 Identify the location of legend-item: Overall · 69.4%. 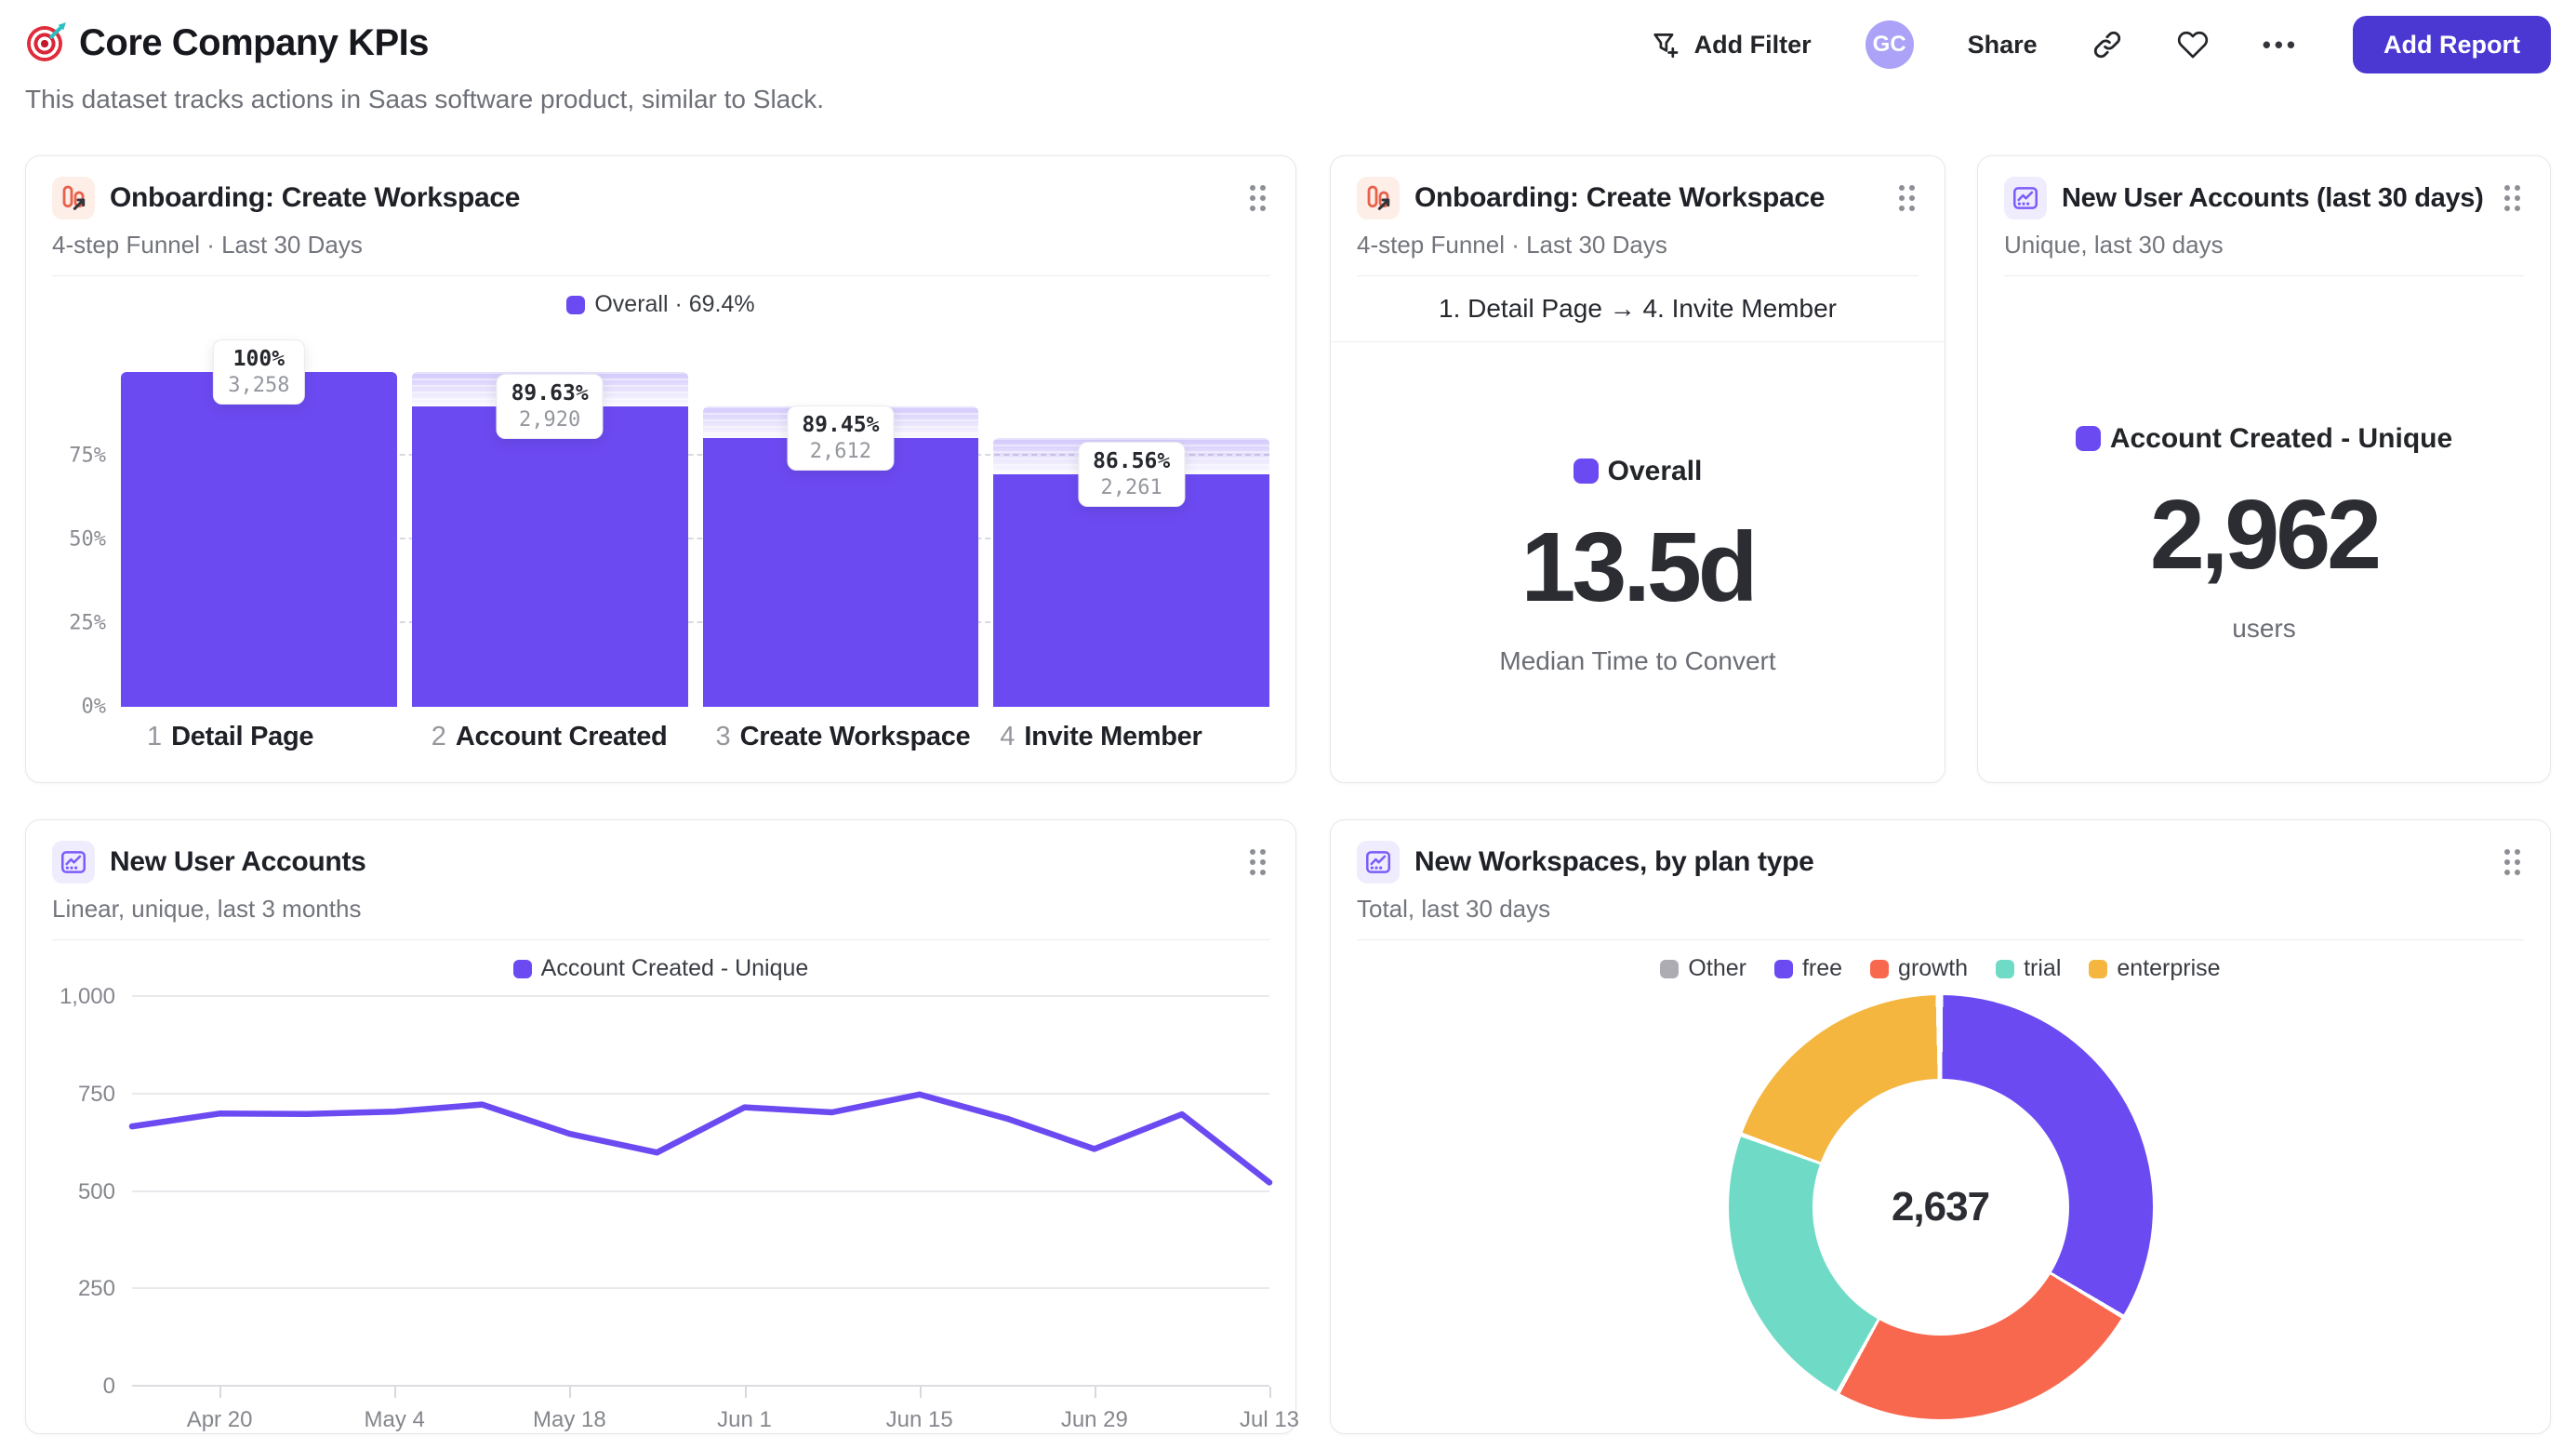
(660, 304).